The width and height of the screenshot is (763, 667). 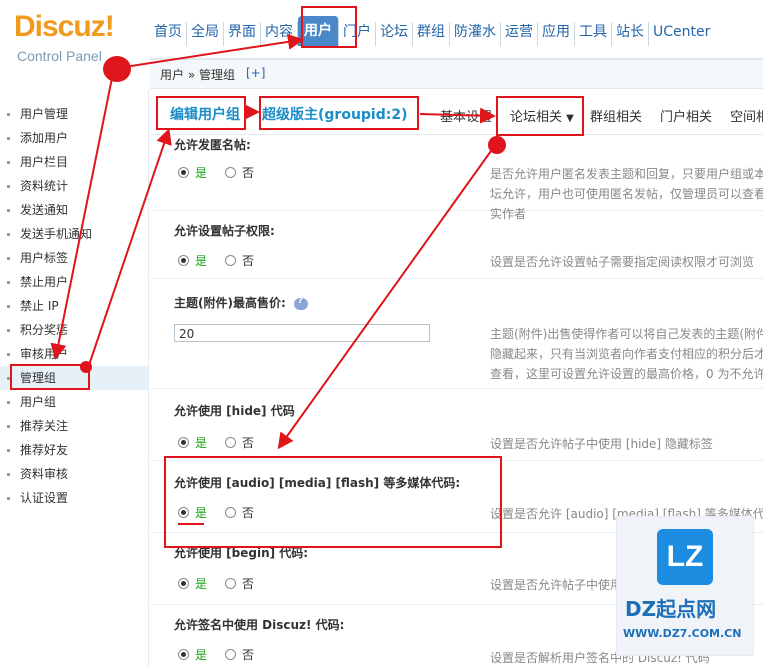 What do you see at coordinates (74, 450) in the screenshot?
I see `sidebar-item-recommend-friend: 推荐好友` at bounding box center [74, 450].